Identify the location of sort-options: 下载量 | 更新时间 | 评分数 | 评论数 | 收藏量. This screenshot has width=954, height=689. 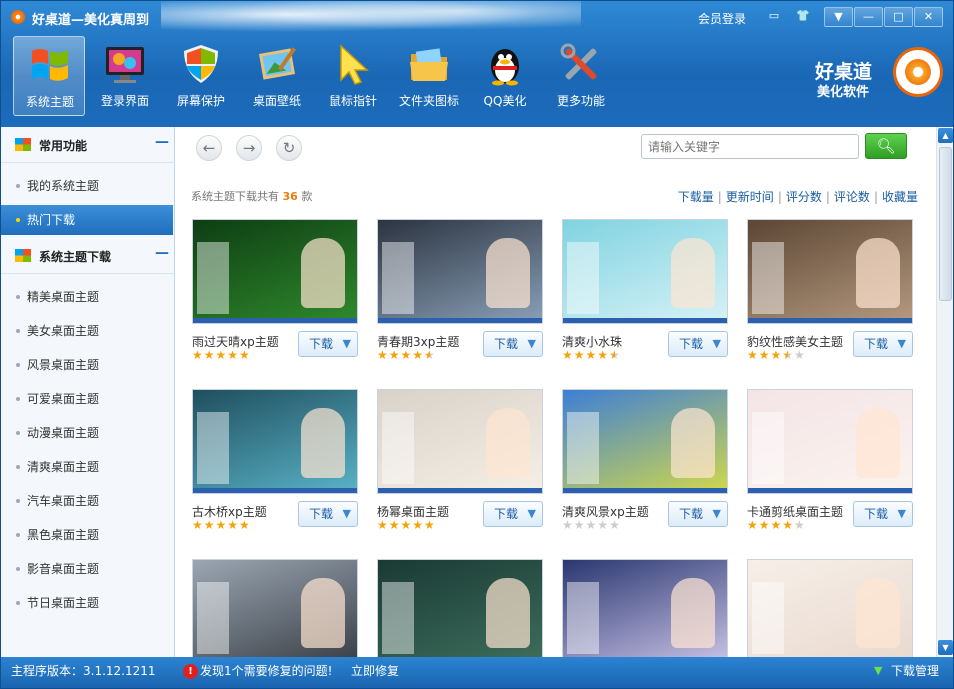
(798, 197).